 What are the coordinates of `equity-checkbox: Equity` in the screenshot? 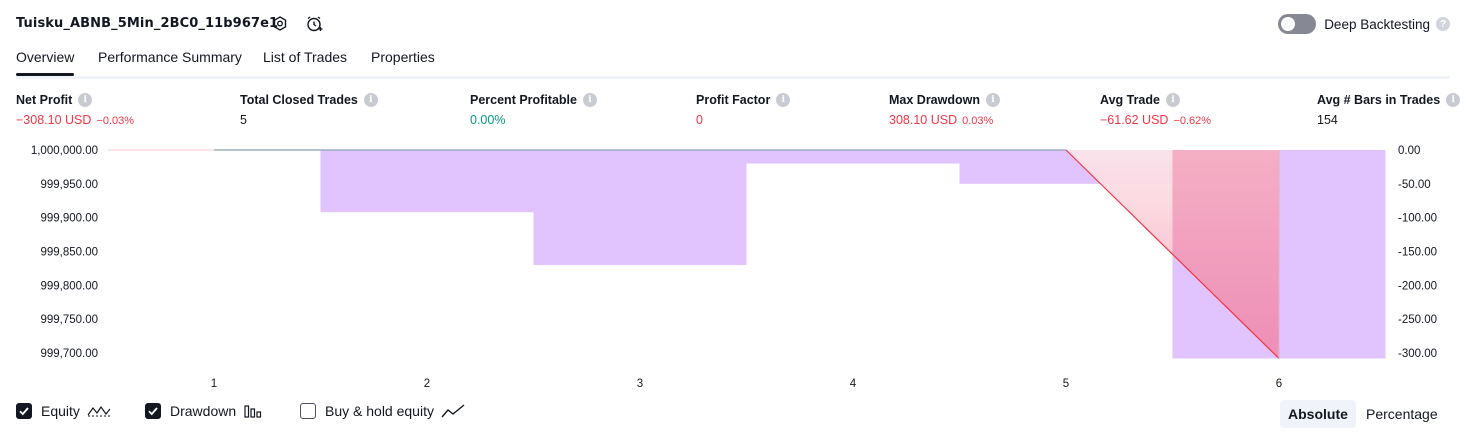 It's located at (63, 411).